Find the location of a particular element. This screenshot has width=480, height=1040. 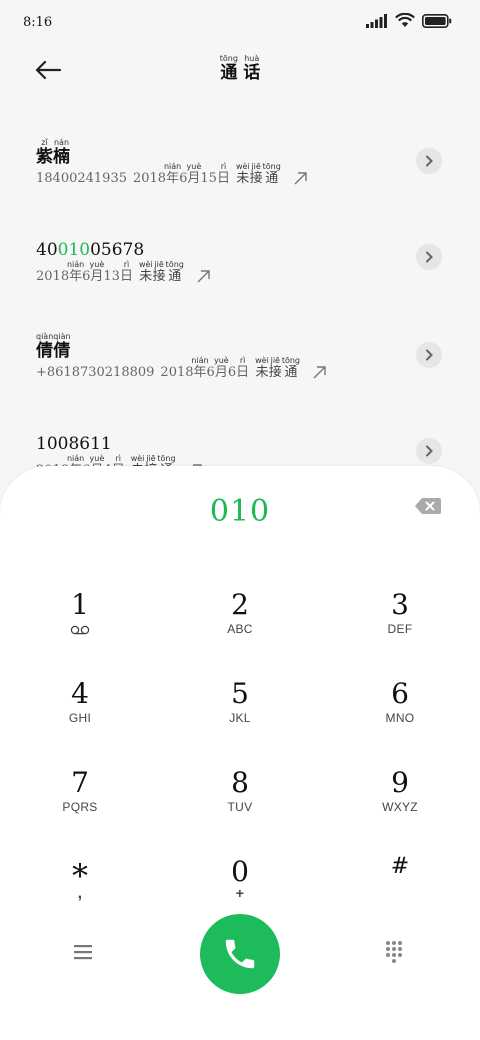

menu-button is located at coordinates (85, 954).